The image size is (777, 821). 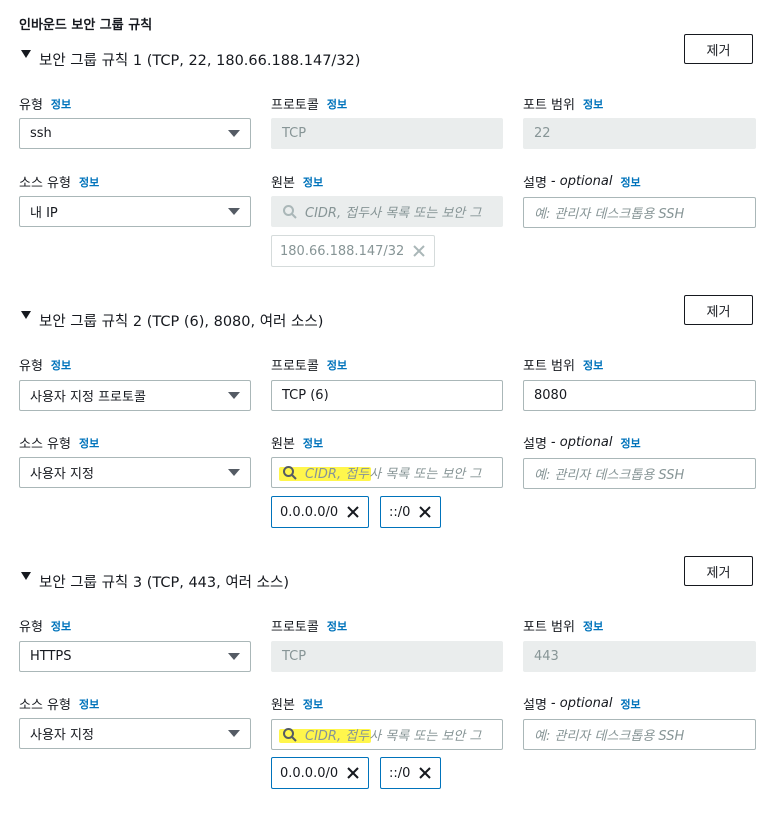 I want to click on port-range-input: 8080, so click(x=639, y=395).